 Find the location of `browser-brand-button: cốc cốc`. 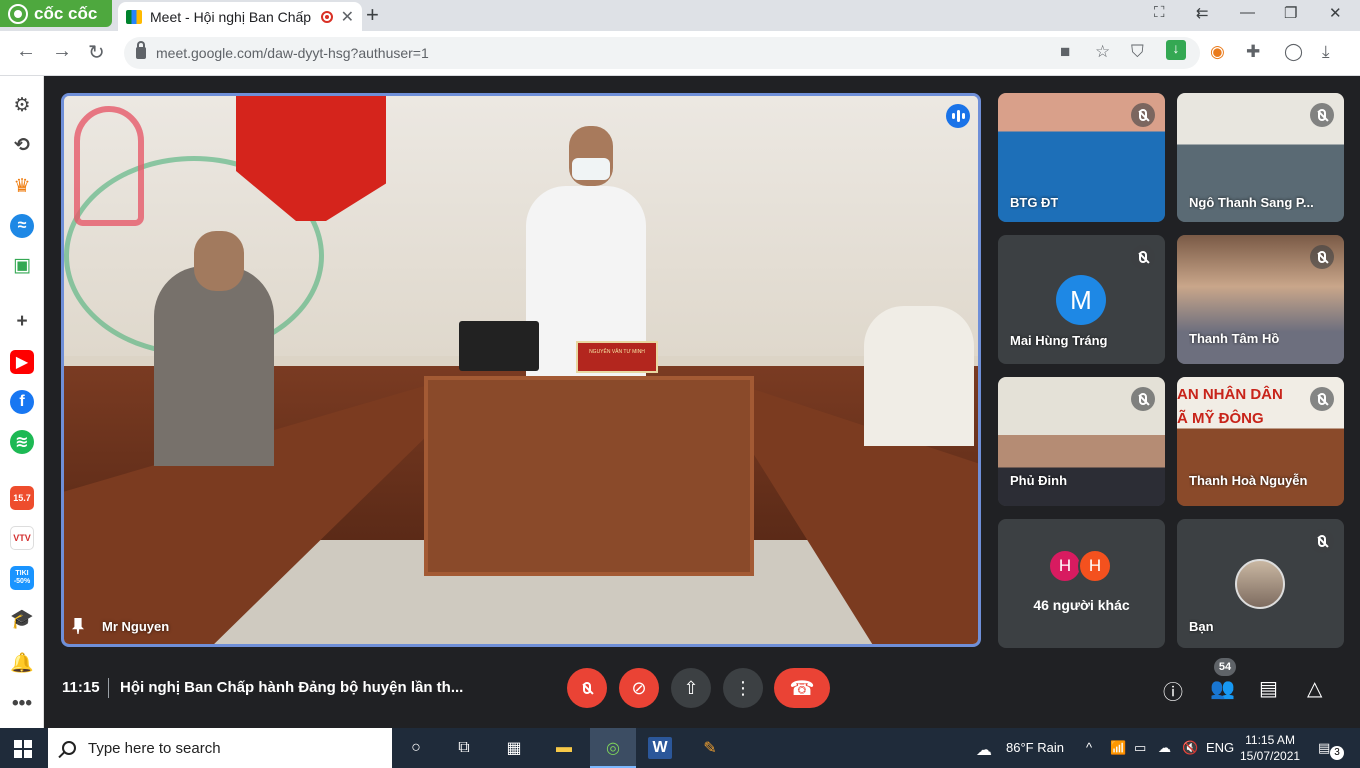

browser-brand-button: cốc cốc is located at coordinates (56, 13).